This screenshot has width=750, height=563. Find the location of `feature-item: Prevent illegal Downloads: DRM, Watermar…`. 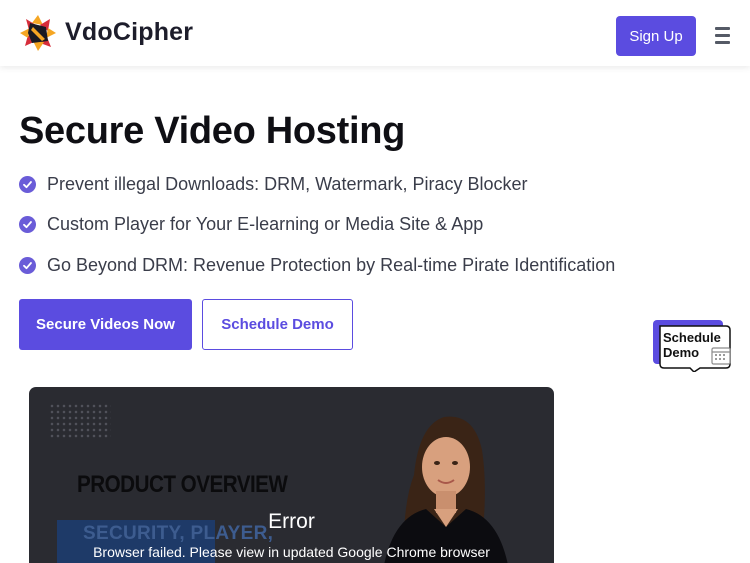

feature-item: Prevent illegal Downloads: DRM, Watermar… is located at coordinates (273, 184).